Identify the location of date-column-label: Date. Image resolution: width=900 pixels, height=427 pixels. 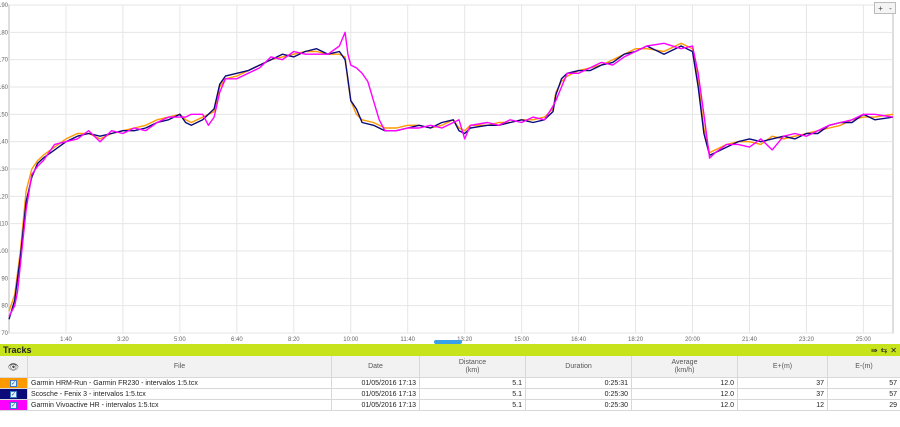
(375, 366).